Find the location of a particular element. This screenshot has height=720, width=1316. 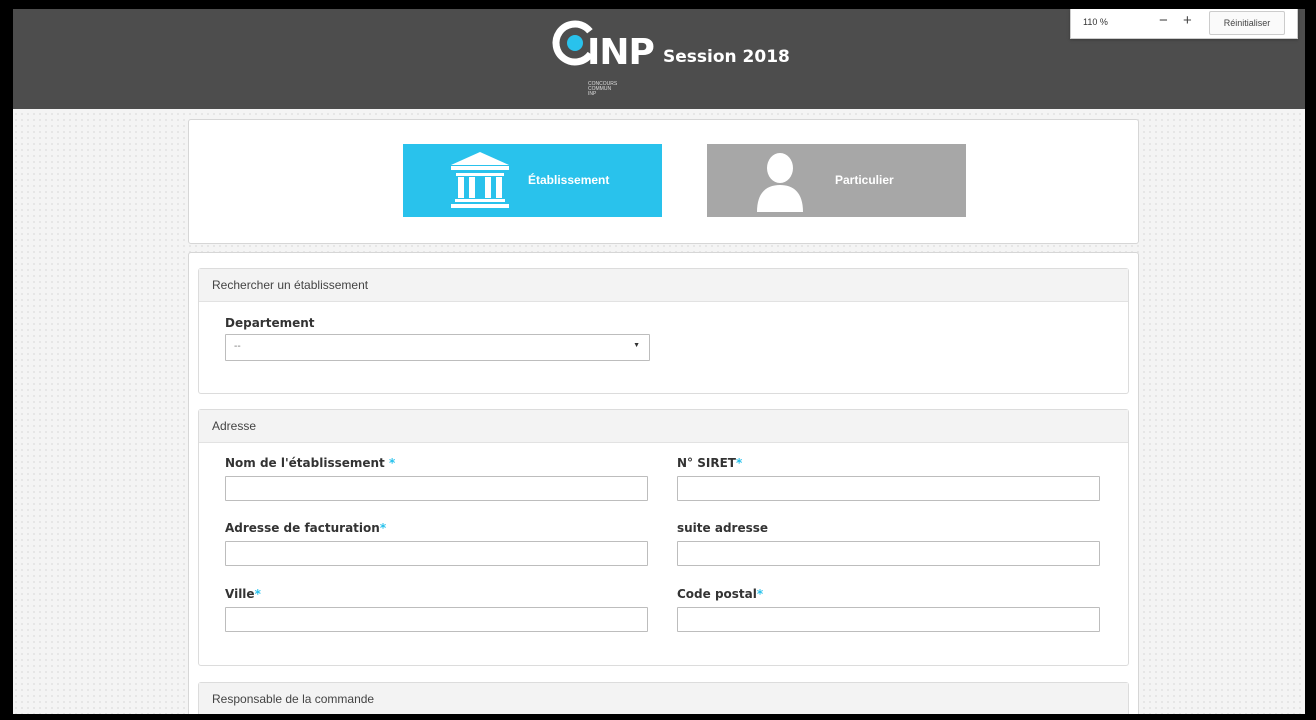

etablissement-button: Établissement is located at coordinates (532, 180).